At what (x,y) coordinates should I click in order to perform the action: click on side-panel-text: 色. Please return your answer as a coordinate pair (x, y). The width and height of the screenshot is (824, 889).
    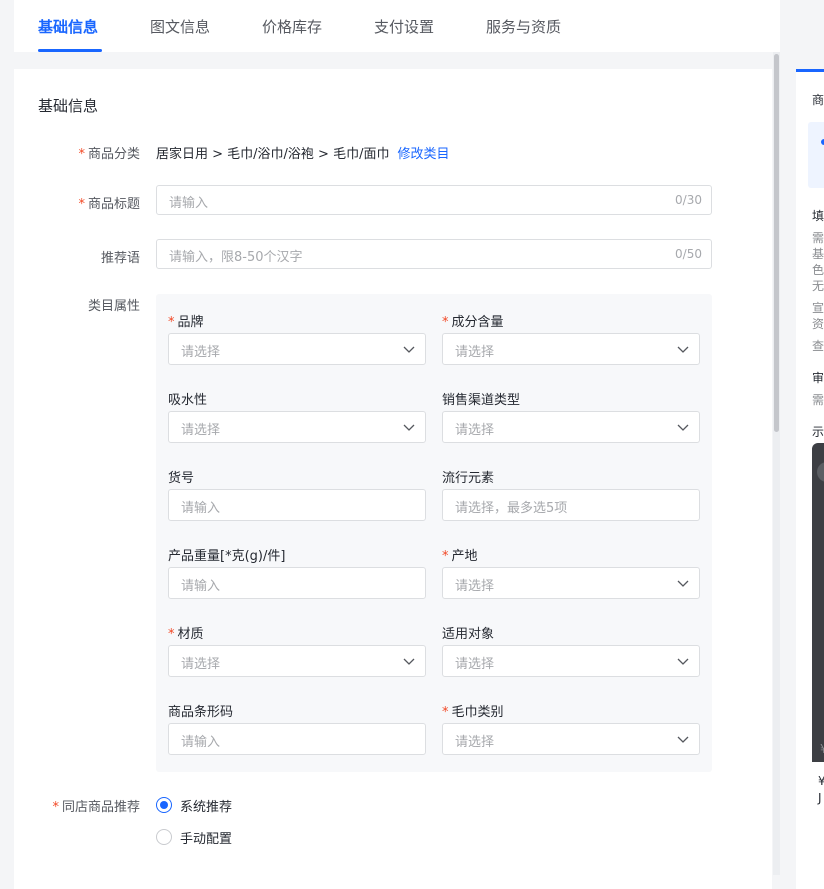
    Looking at the image, I should click on (818, 270).